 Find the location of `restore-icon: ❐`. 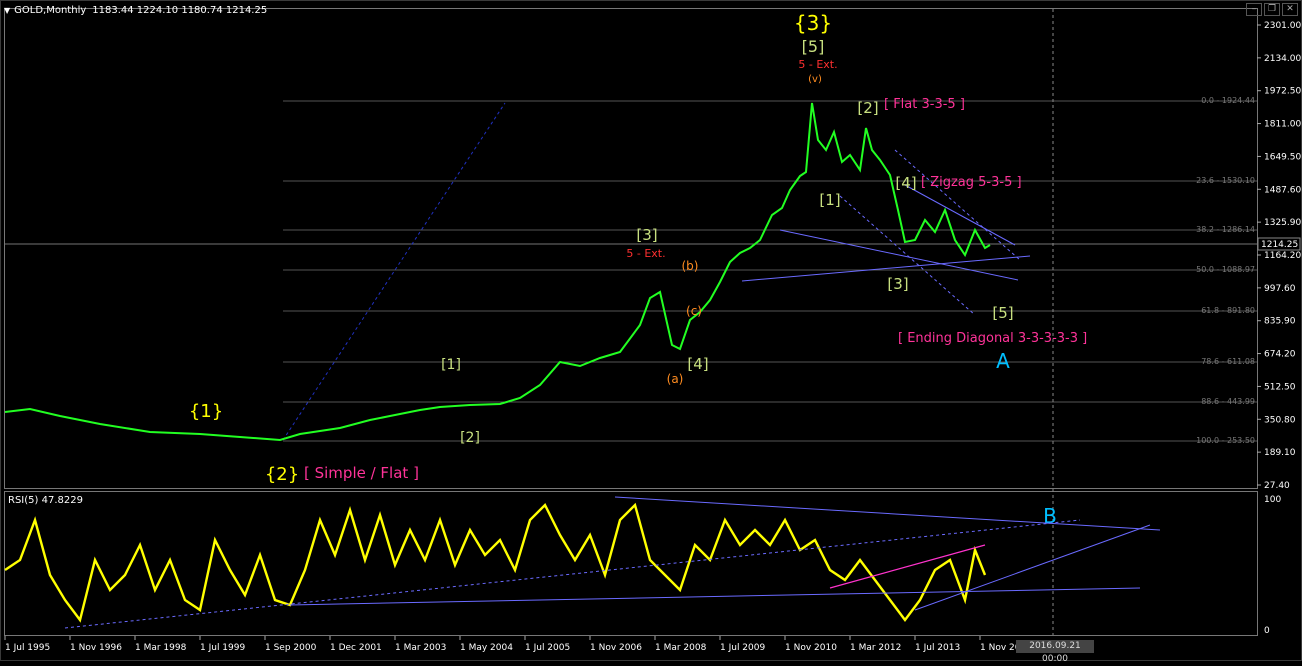

restore-icon: ❐ is located at coordinates (1272, 9).